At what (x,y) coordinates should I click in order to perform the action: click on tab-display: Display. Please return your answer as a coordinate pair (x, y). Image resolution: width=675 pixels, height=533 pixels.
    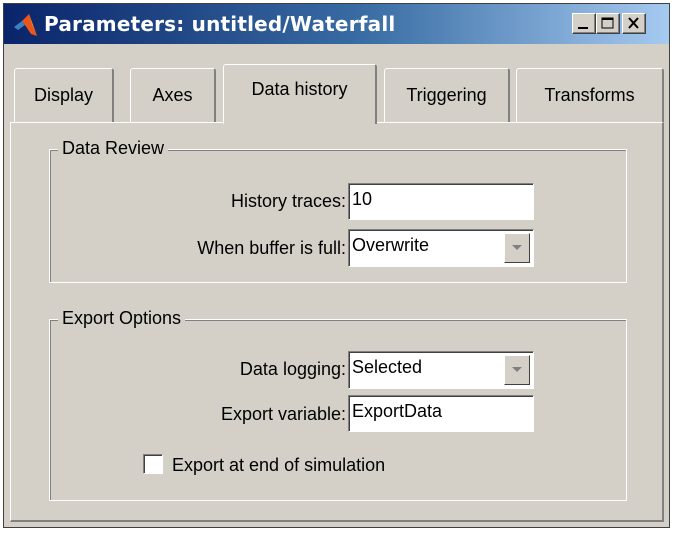
    Looking at the image, I should click on (64, 95).